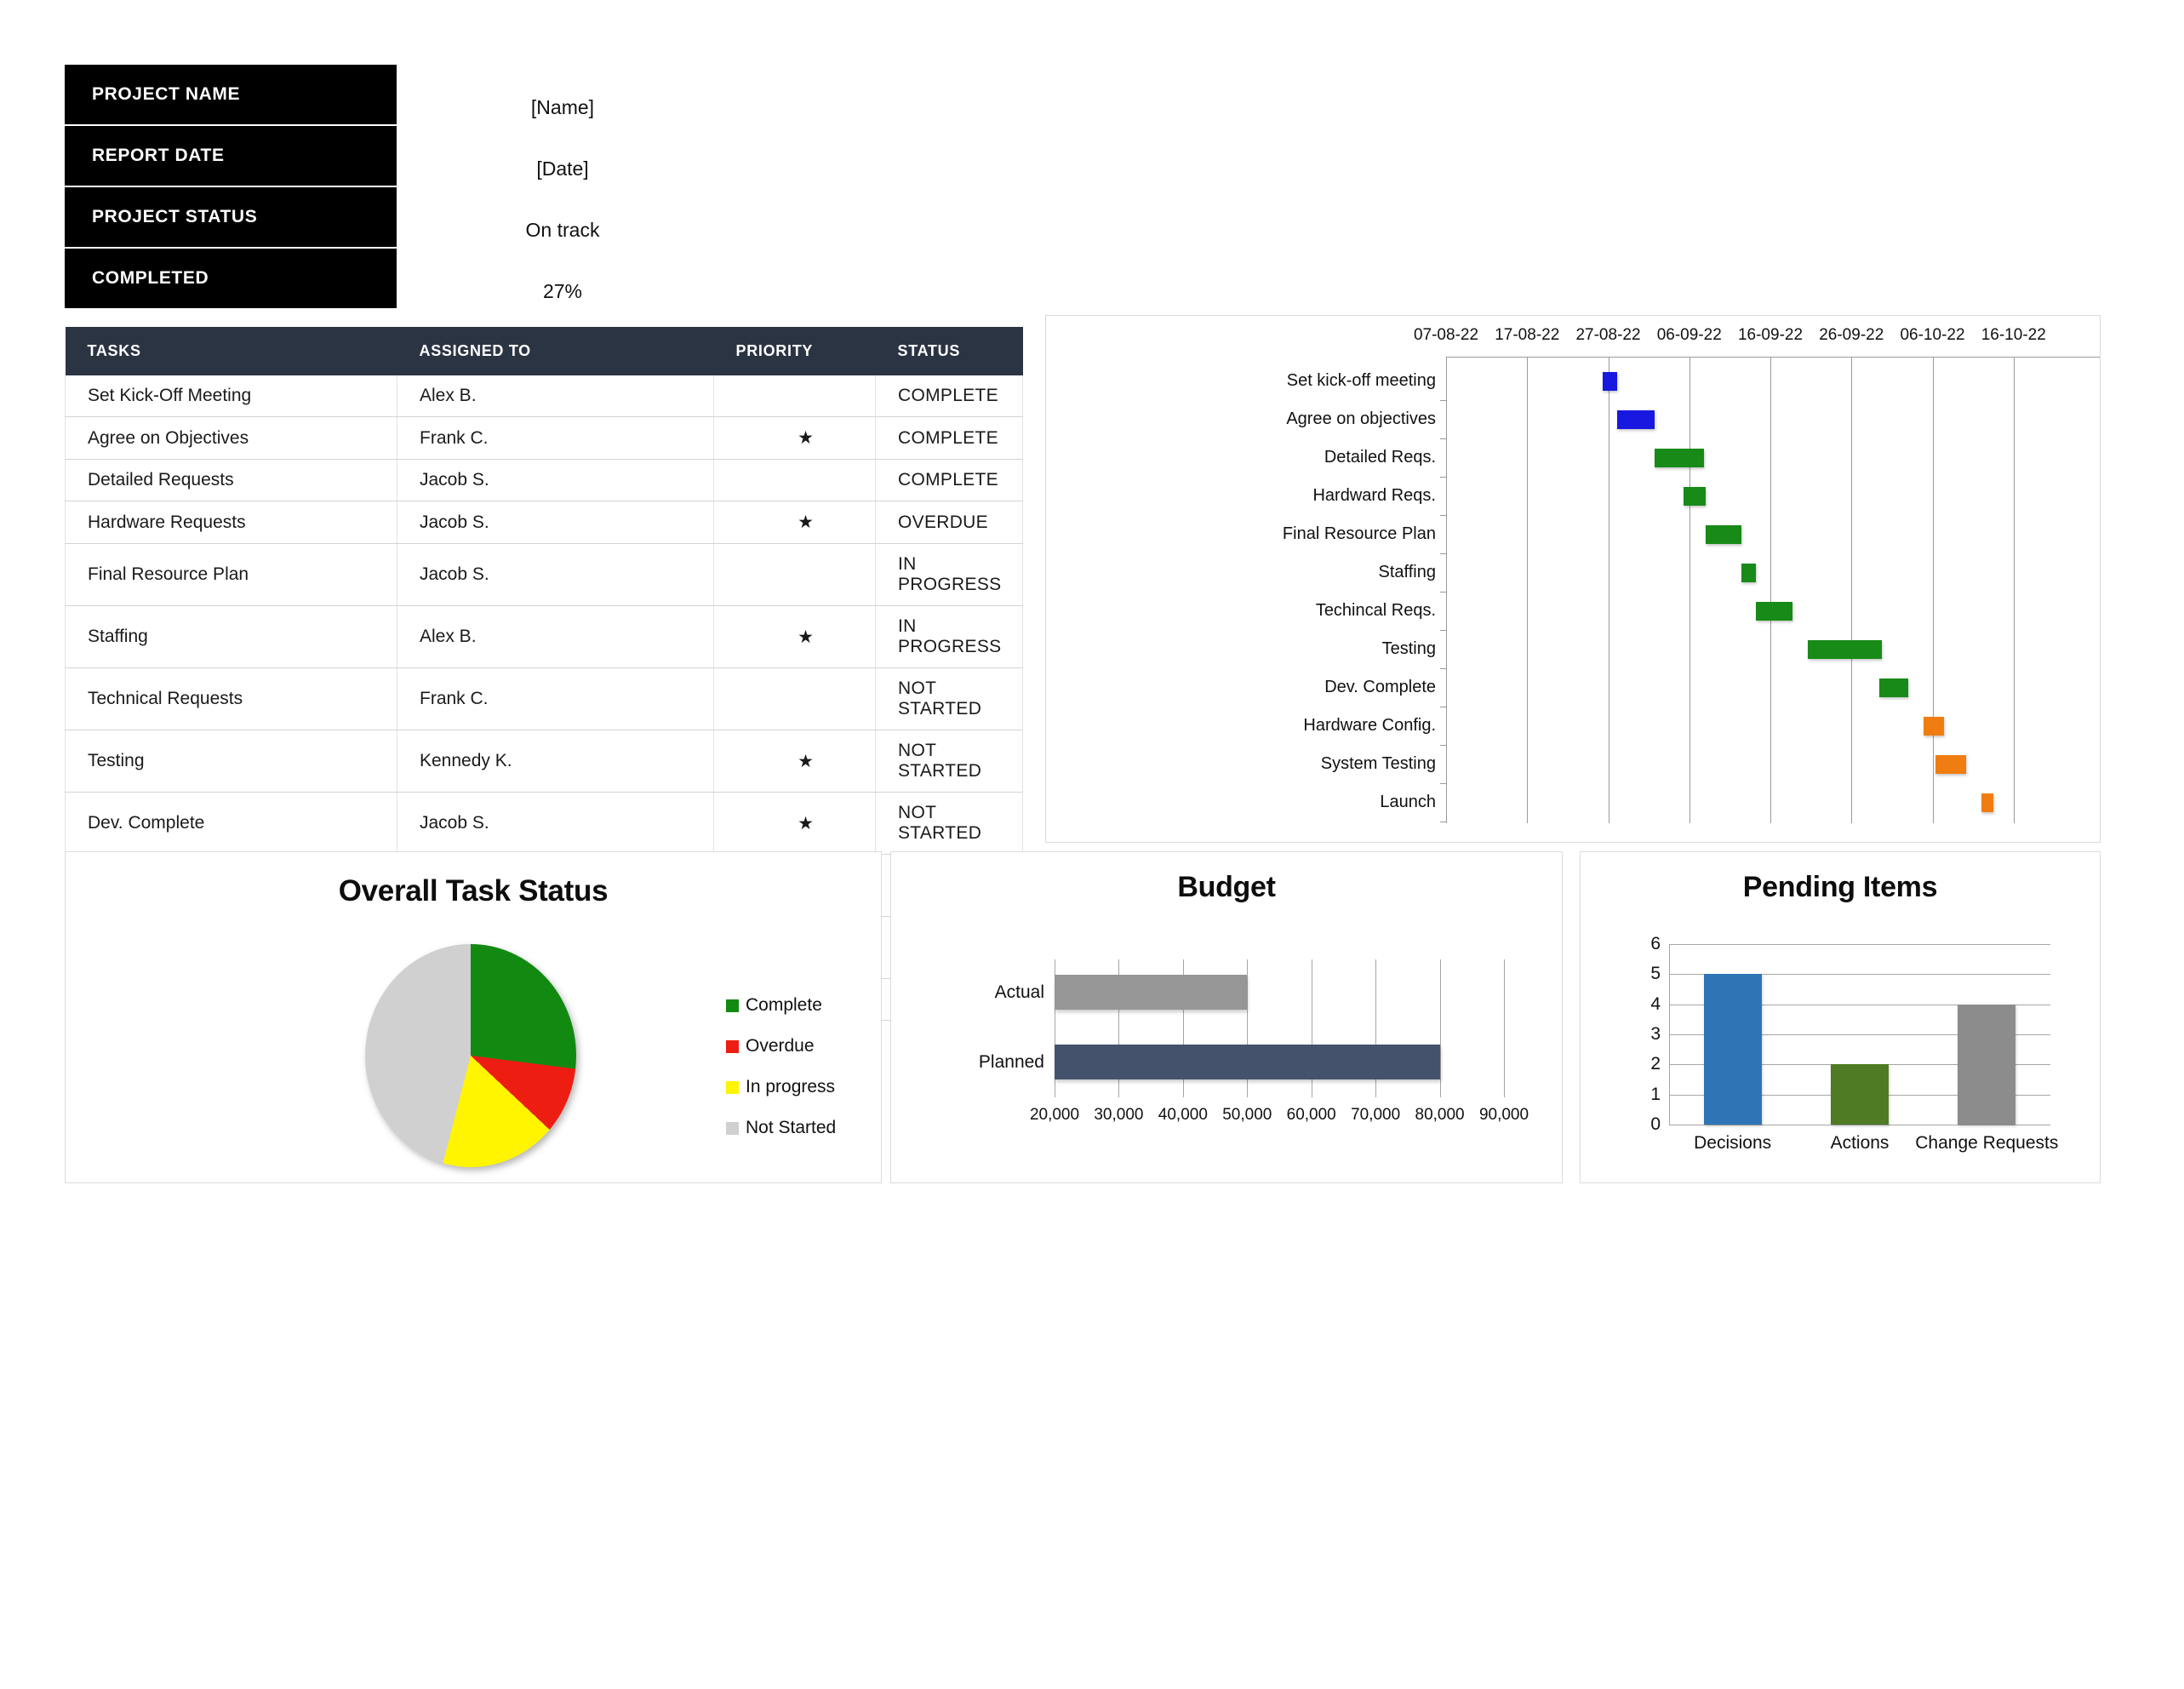 This screenshot has width=2184, height=1689. I want to click on budget-x-tick-label: 50,000, so click(1247, 1115).